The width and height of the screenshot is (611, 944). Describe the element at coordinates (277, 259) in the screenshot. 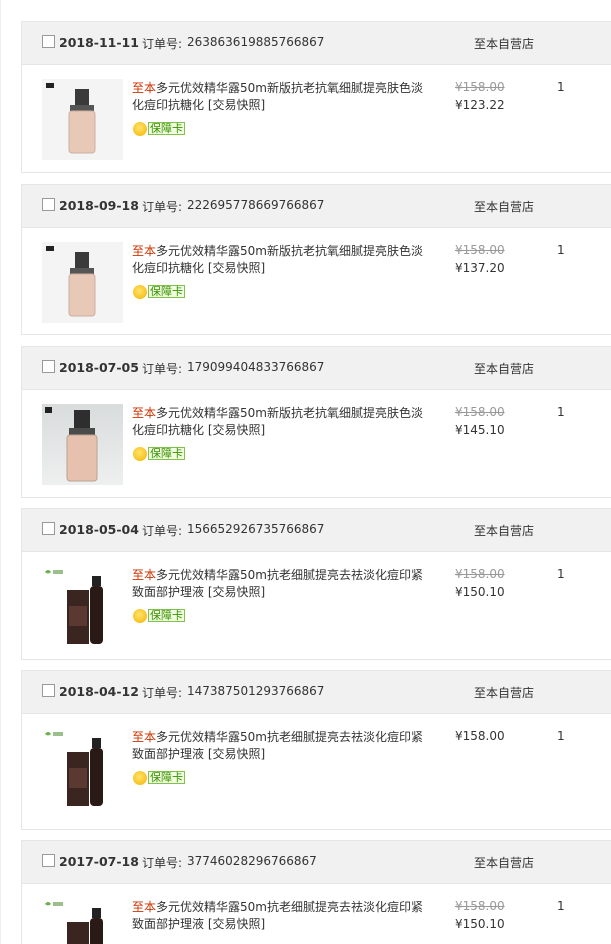

I see `product-name: 多元优效精华露50m新版抗老抗氧细腻提亮肤色淡化痘印抗糖化` at that location.